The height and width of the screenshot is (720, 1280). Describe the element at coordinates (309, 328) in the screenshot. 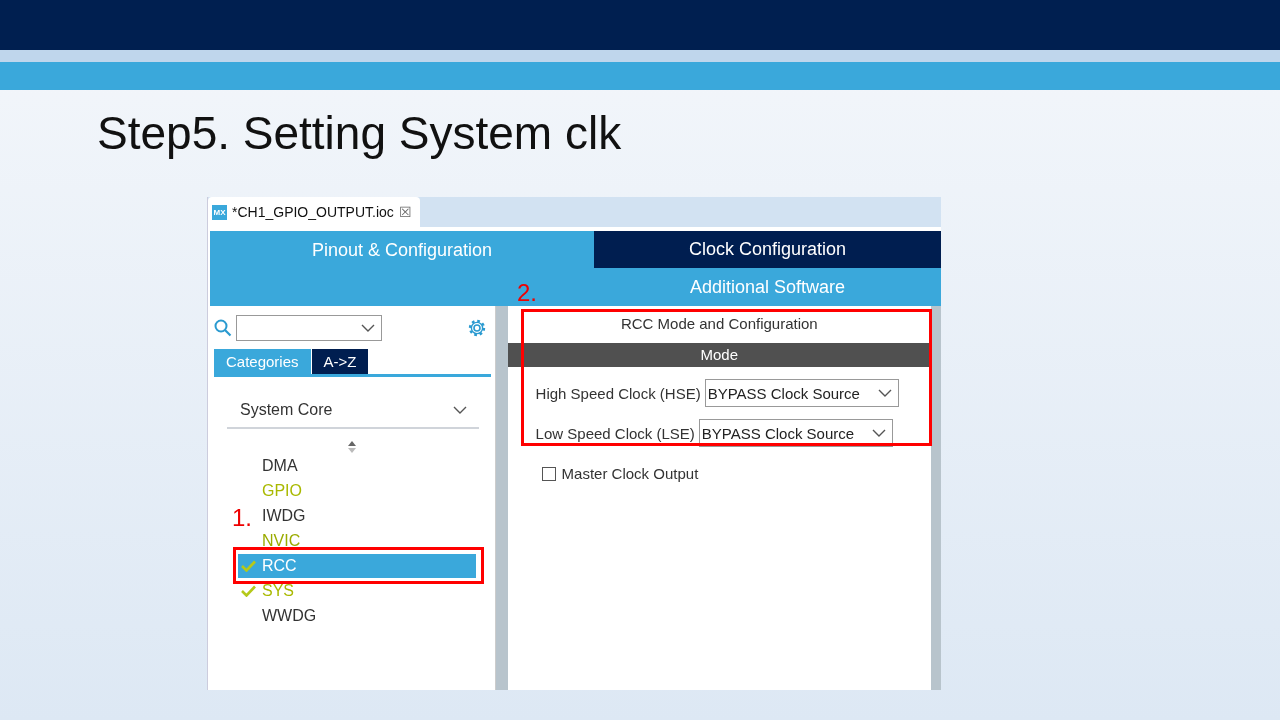

I see `search-combo-field` at that location.